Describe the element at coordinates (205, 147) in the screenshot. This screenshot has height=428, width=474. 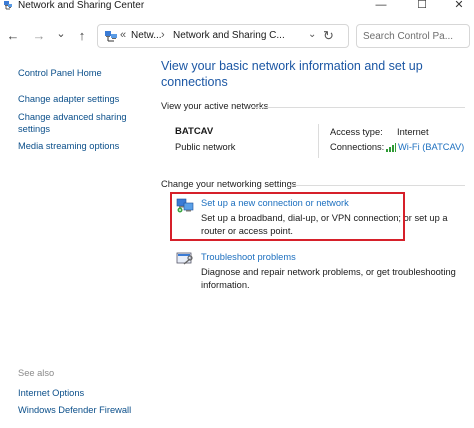
I see `network-type: Public network` at that location.